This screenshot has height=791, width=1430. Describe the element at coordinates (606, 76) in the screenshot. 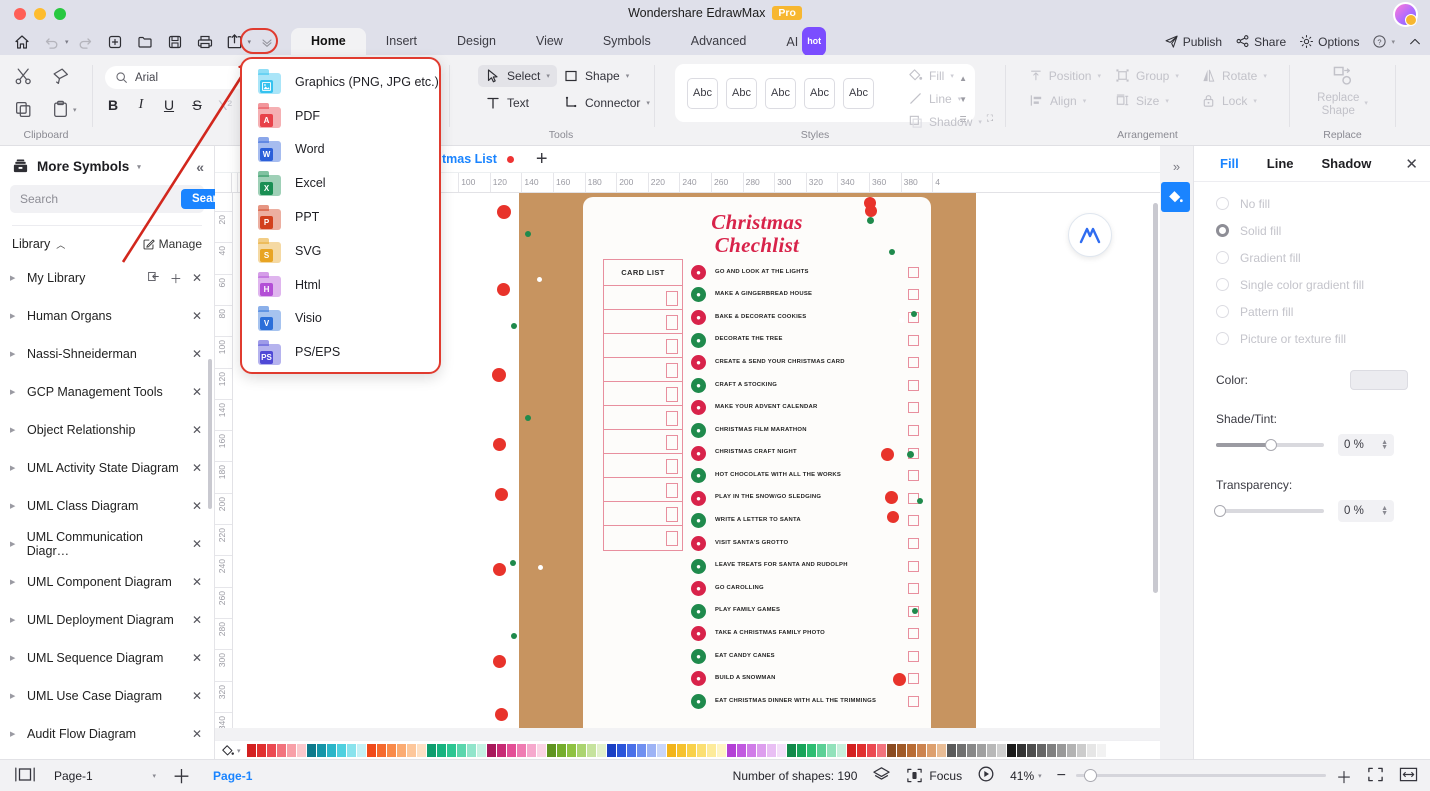

I see `shape-tool-button: Shape ▾` at that location.